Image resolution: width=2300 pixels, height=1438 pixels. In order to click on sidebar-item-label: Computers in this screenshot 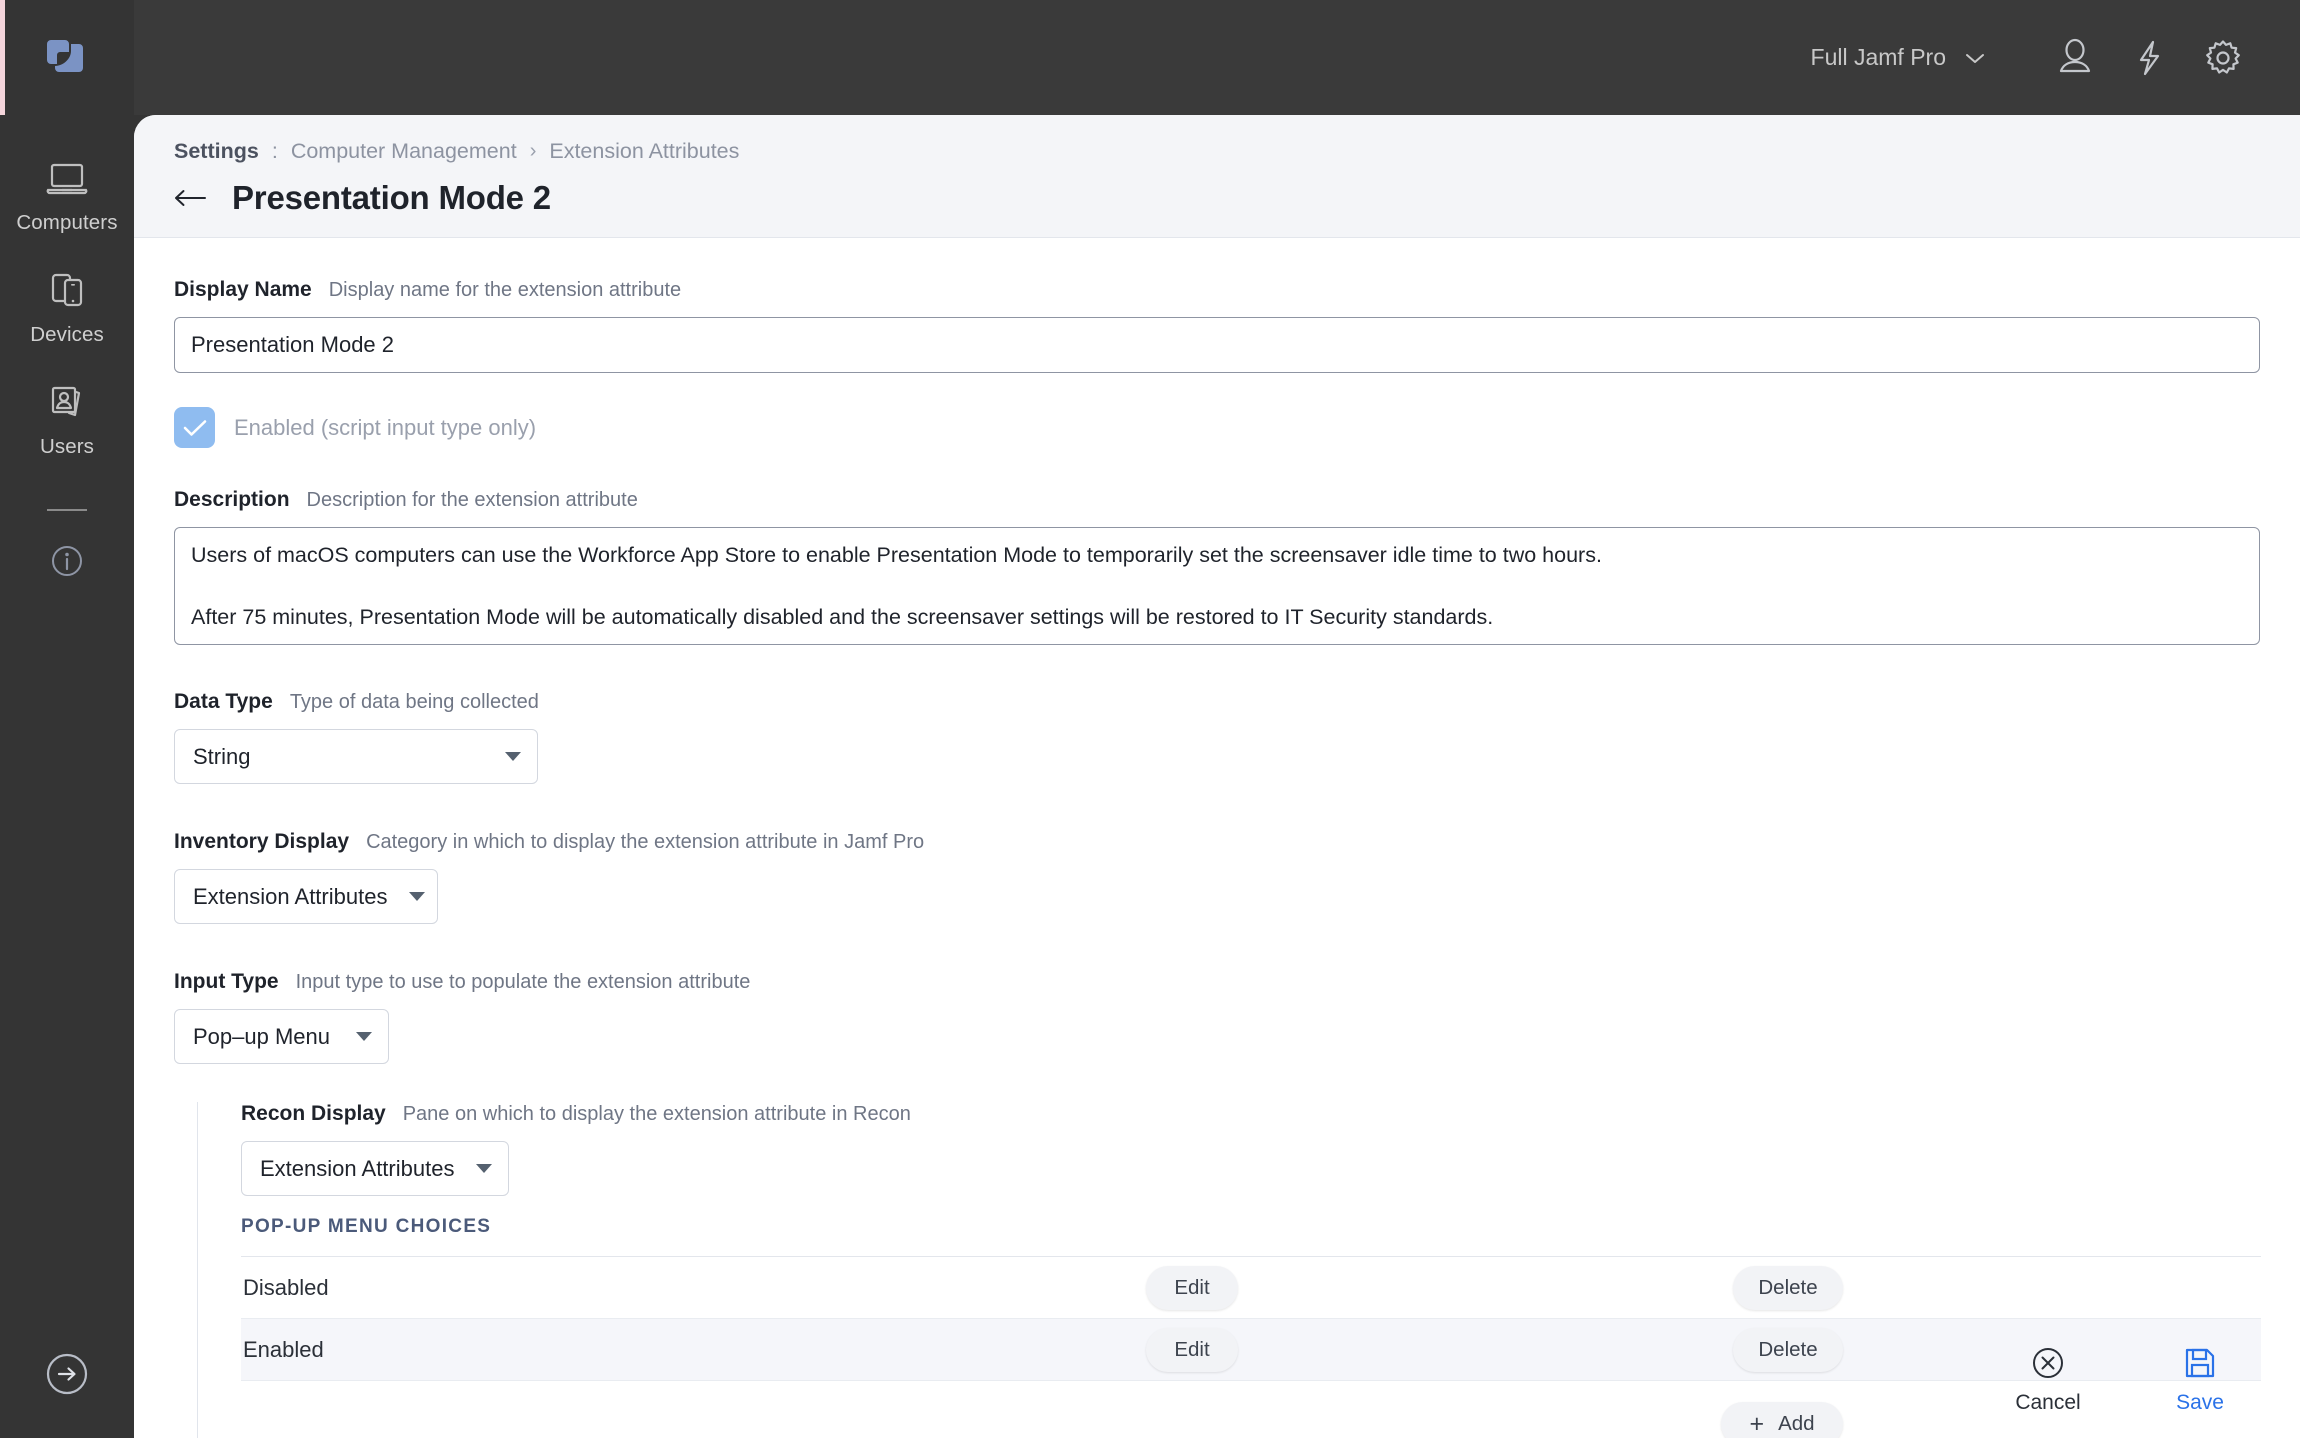, I will do `click(67, 222)`.